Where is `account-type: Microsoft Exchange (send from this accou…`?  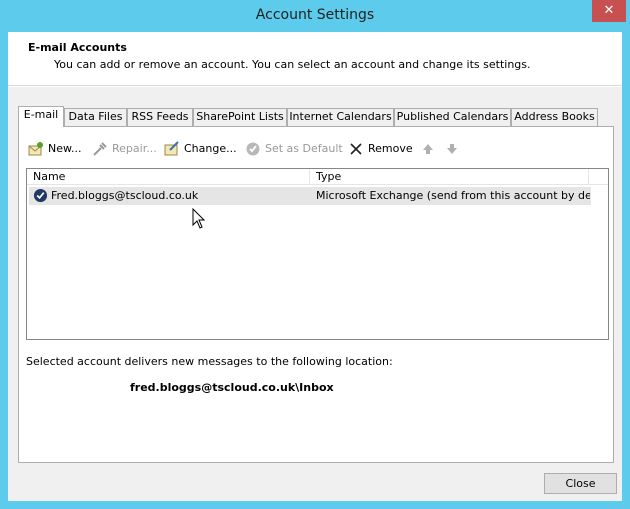 account-type: Microsoft Exchange (send from this accou… is located at coordinates (453, 195).